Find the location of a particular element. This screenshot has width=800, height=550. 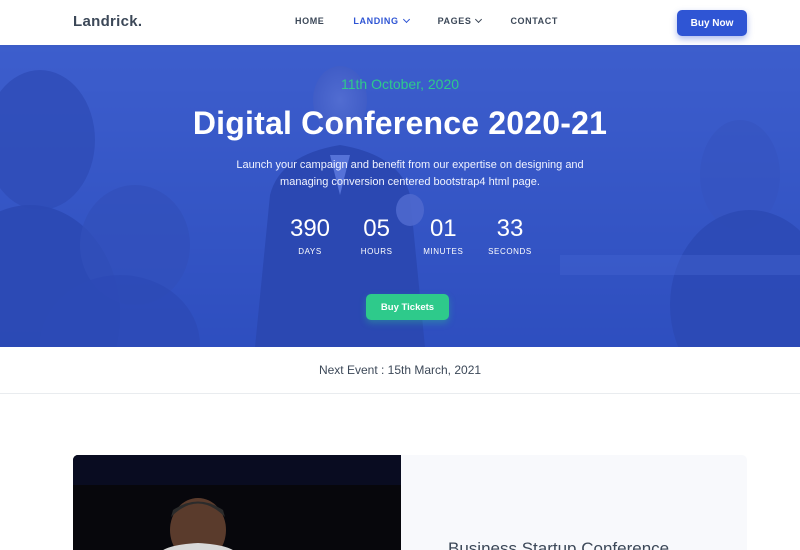

hero-title: Digital Conference 2020-21 is located at coordinates (400, 123).